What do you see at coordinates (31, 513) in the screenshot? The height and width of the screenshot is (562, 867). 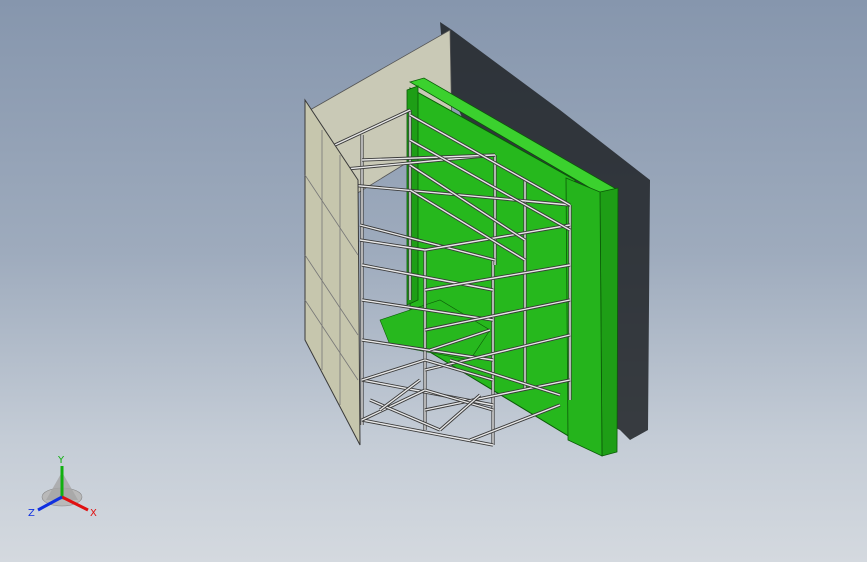 I see `triad-z-label: Z` at bounding box center [31, 513].